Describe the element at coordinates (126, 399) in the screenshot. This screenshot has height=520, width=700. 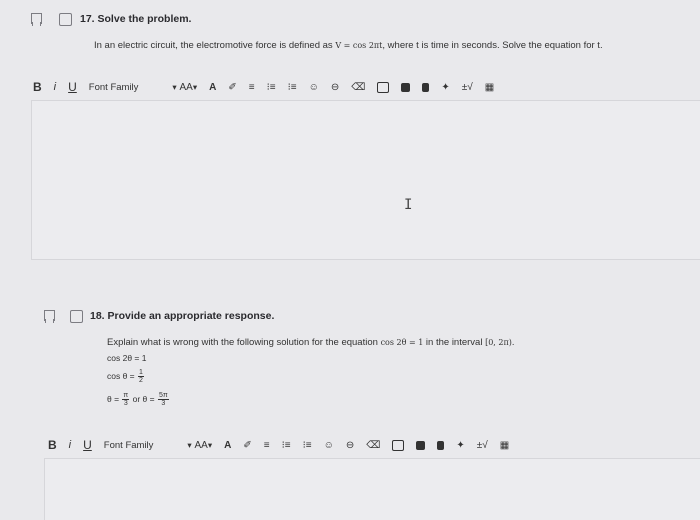
I see `fraction: π3` at that location.